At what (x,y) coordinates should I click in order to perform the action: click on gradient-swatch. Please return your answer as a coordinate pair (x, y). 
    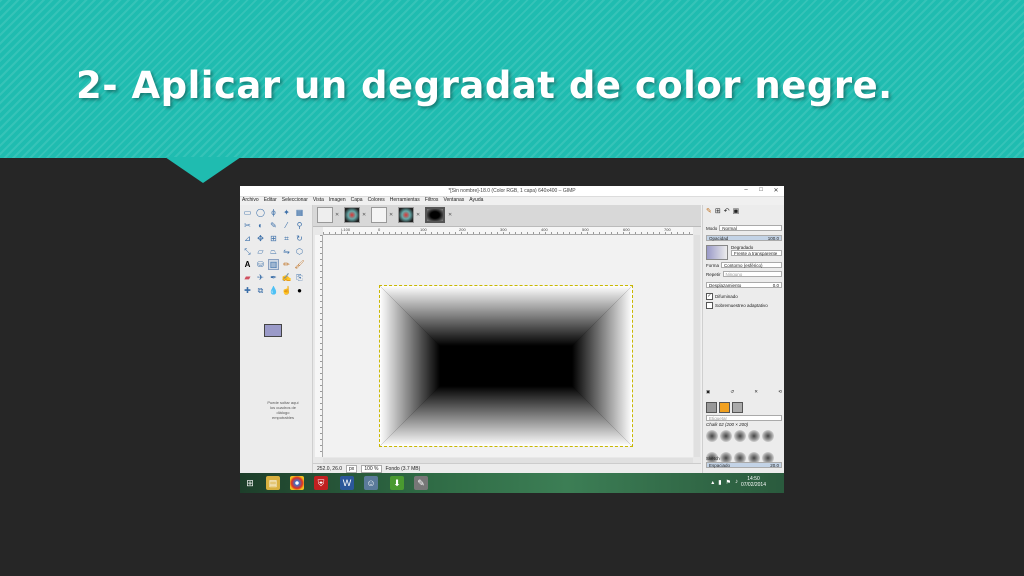
    Looking at the image, I should click on (737, 407).